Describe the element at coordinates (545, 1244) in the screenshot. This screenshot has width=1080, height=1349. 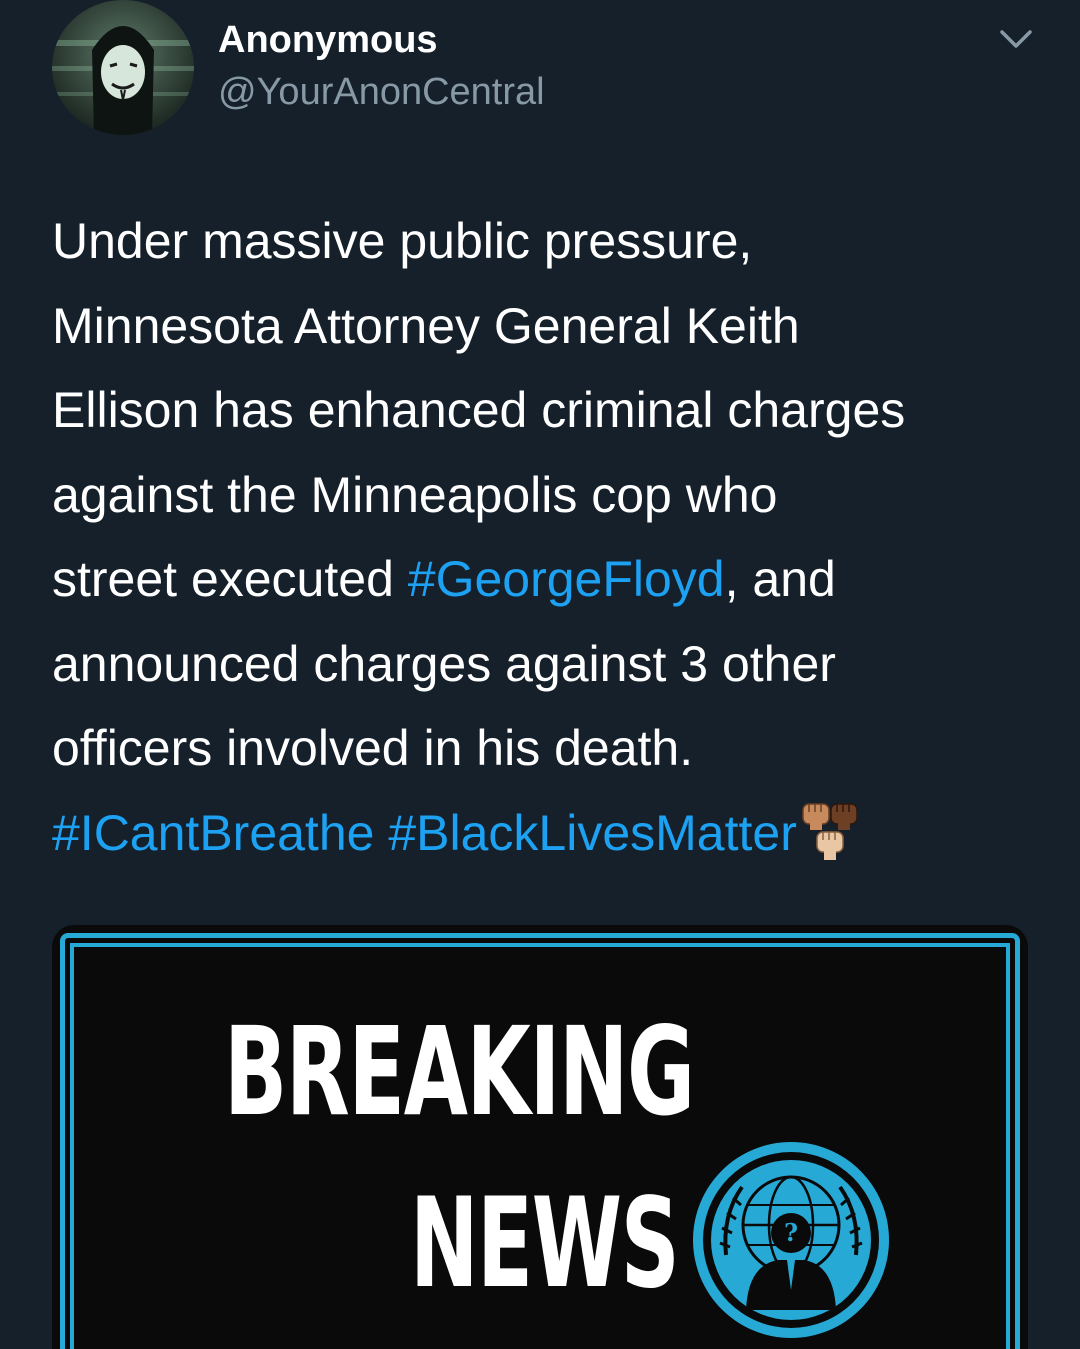
I see `news-headline: NEWS` at that location.